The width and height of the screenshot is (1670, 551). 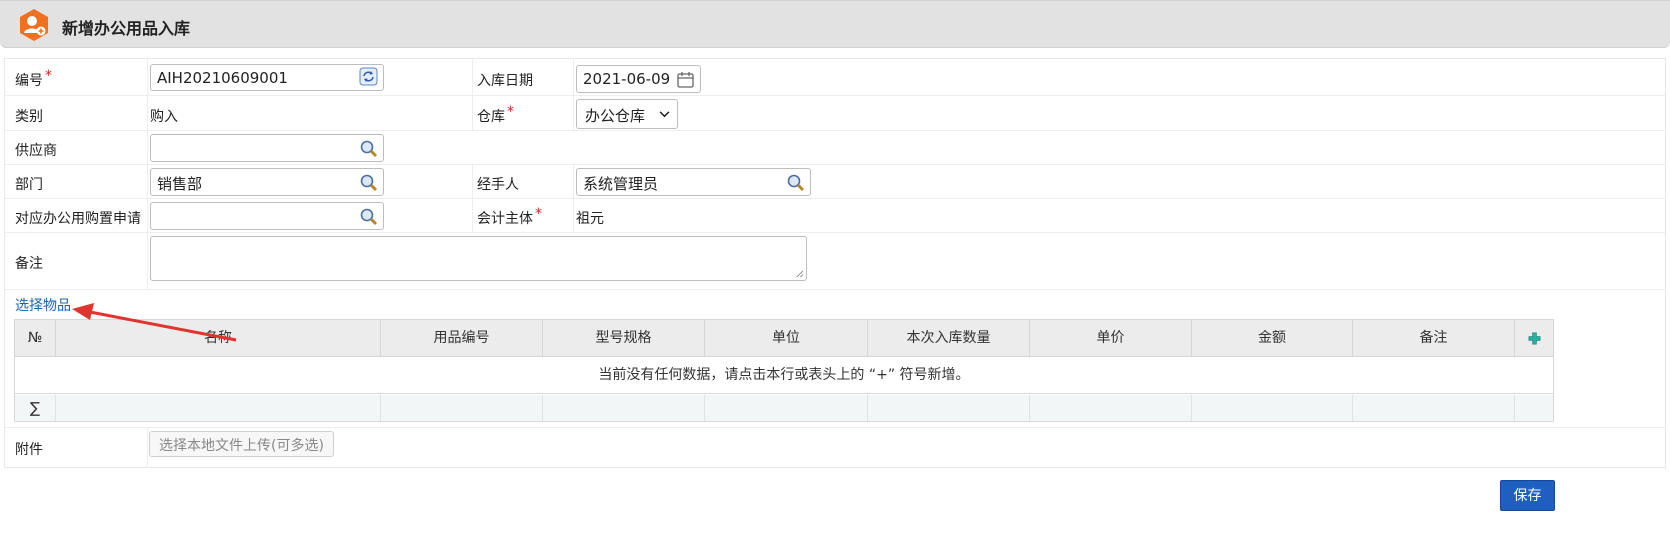 What do you see at coordinates (29, 450) in the screenshot?
I see `attachment-label: 附件` at bounding box center [29, 450].